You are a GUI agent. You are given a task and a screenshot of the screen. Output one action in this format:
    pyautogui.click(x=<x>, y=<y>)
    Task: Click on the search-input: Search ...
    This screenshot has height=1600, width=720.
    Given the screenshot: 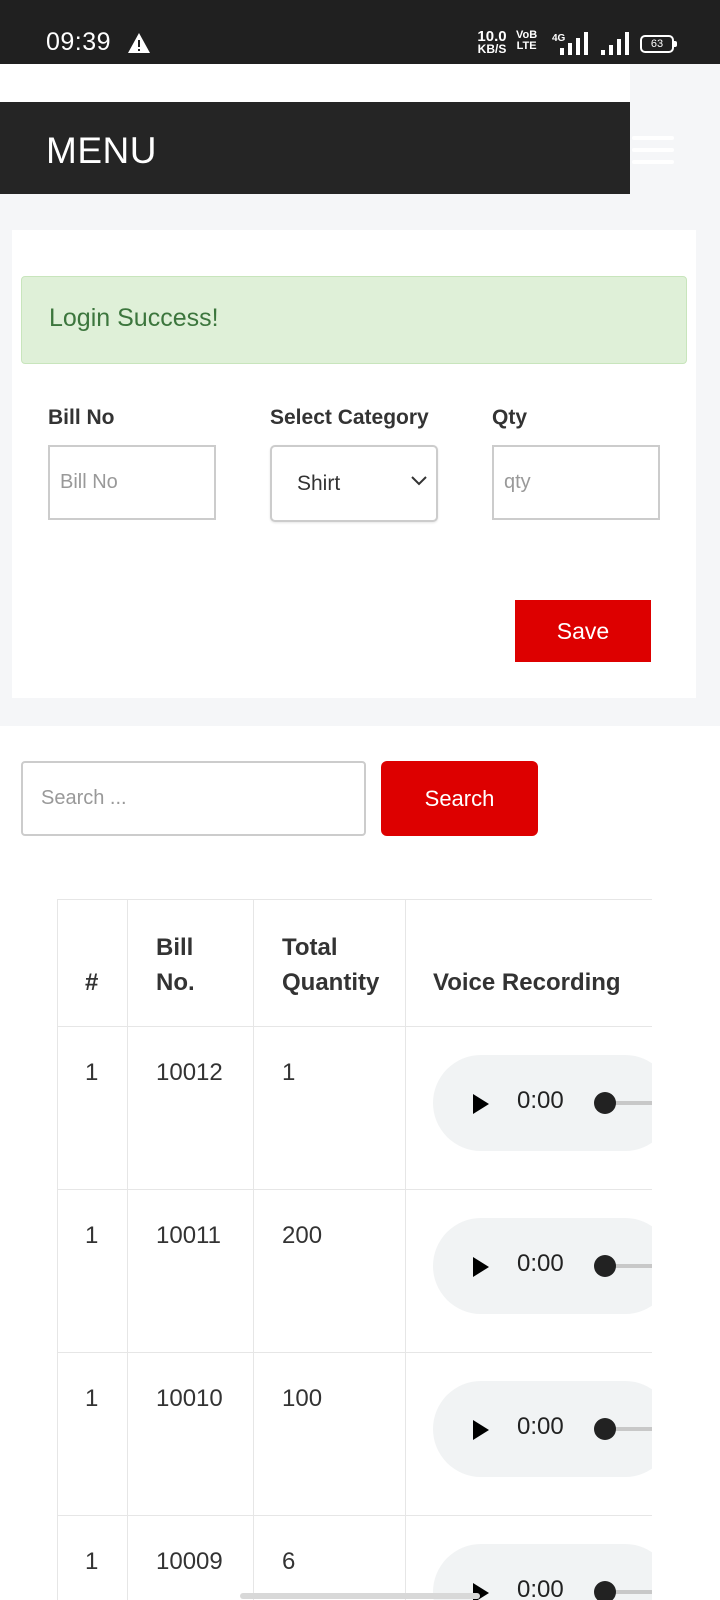 What is the action you would take?
    pyautogui.click(x=193, y=798)
    